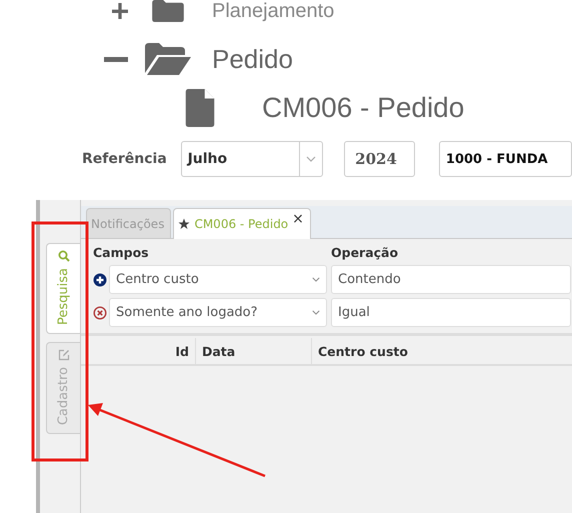 This screenshot has height=513, width=572. I want to click on column-header: Centro custo, so click(442, 351).